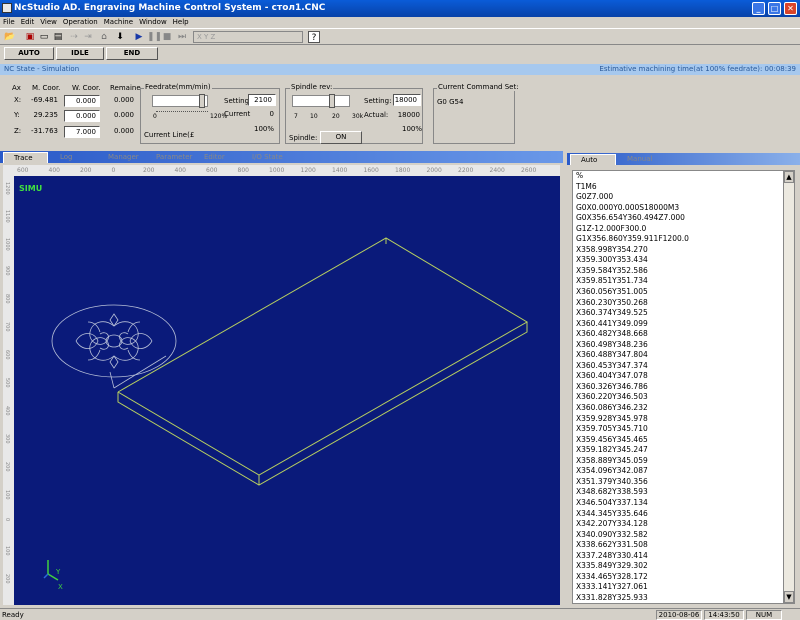 The width and height of the screenshot is (800, 620). Describe the element at coordinates (678, 250) in the screenshot. I see `gcode-line: X358.998Y354.270` at that location.